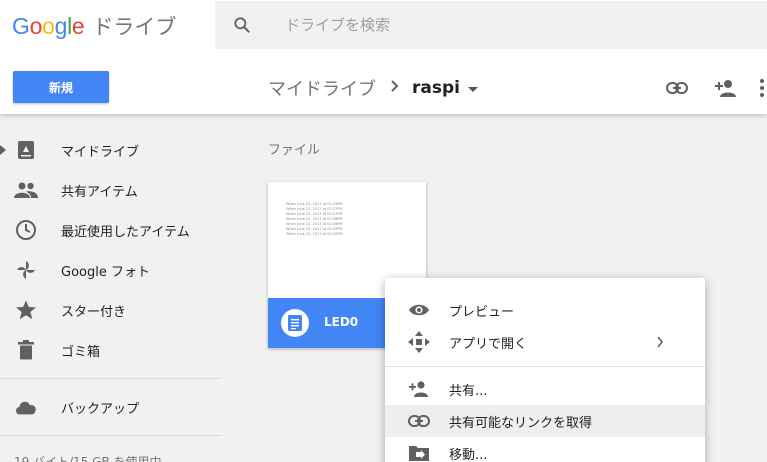 The width and height of the screenshot is (767, 462). I want to click on breadcrumb-my-drive: マイドライブ, so click(322, 88).